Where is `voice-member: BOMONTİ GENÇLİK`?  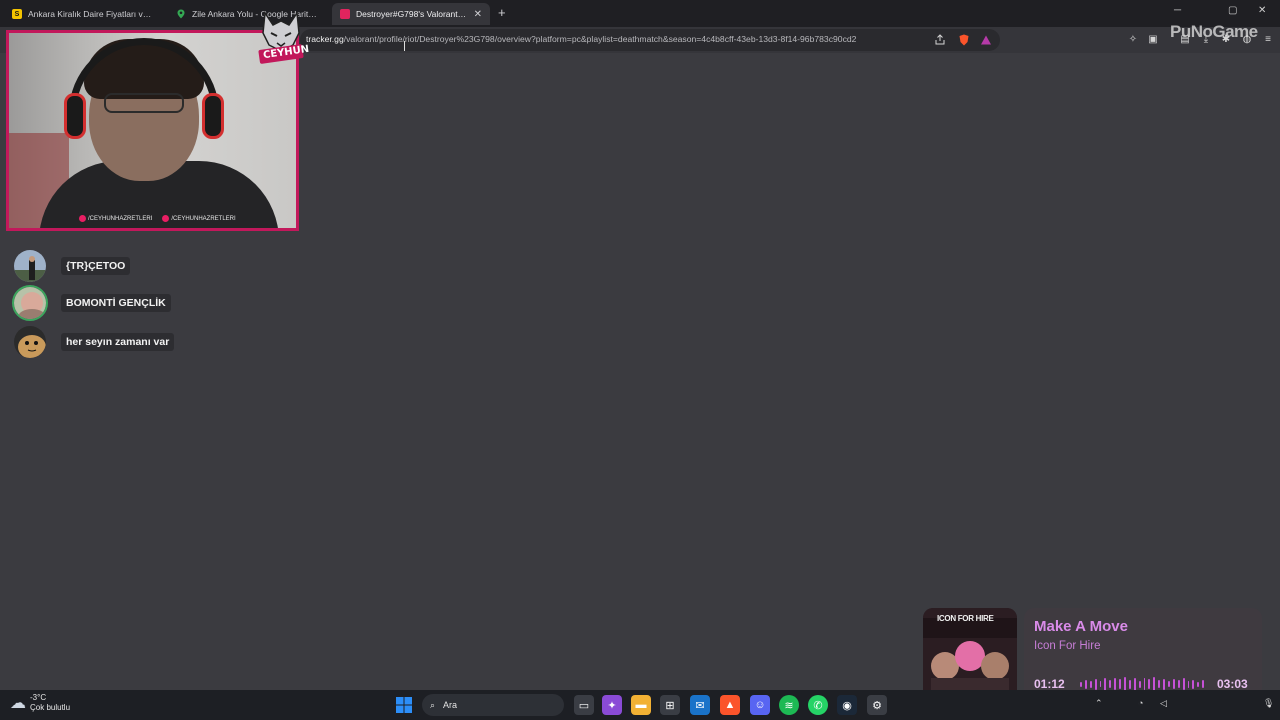
voice-member: BOMONTİ GENÇLİK is located at coordinates (91, 303).